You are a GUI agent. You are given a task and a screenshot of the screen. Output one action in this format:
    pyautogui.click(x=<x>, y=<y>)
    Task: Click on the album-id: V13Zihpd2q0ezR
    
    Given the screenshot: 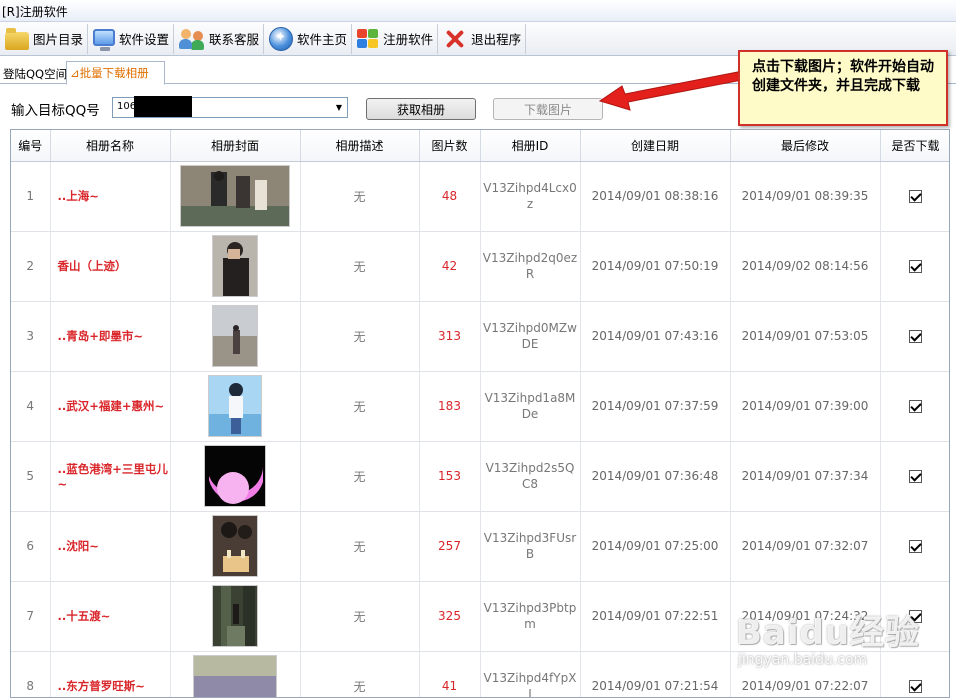 What is the action you would take?
    pyautogui.click(x=530, y=266)
    